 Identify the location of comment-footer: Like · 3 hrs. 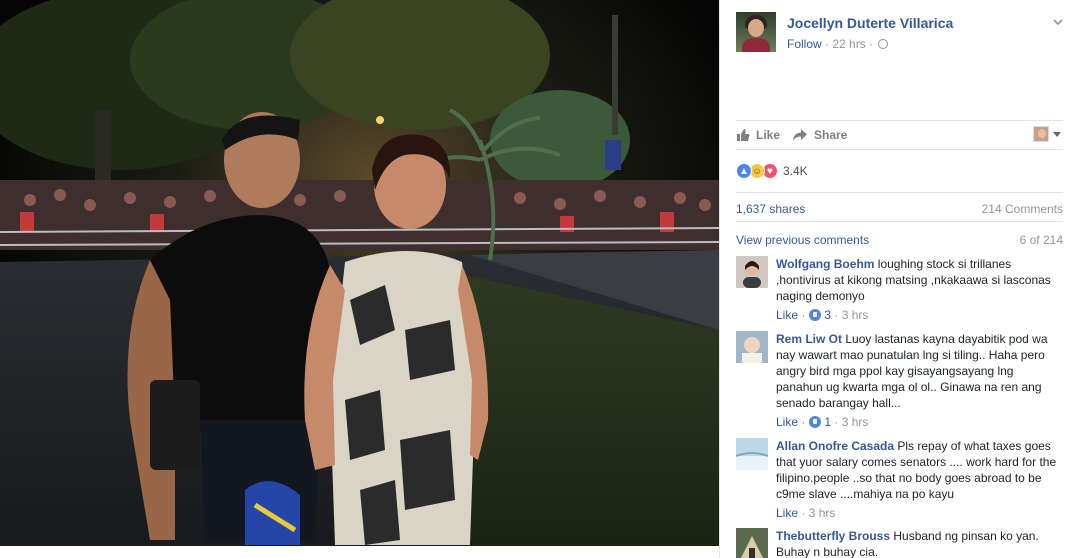
(806, 513).